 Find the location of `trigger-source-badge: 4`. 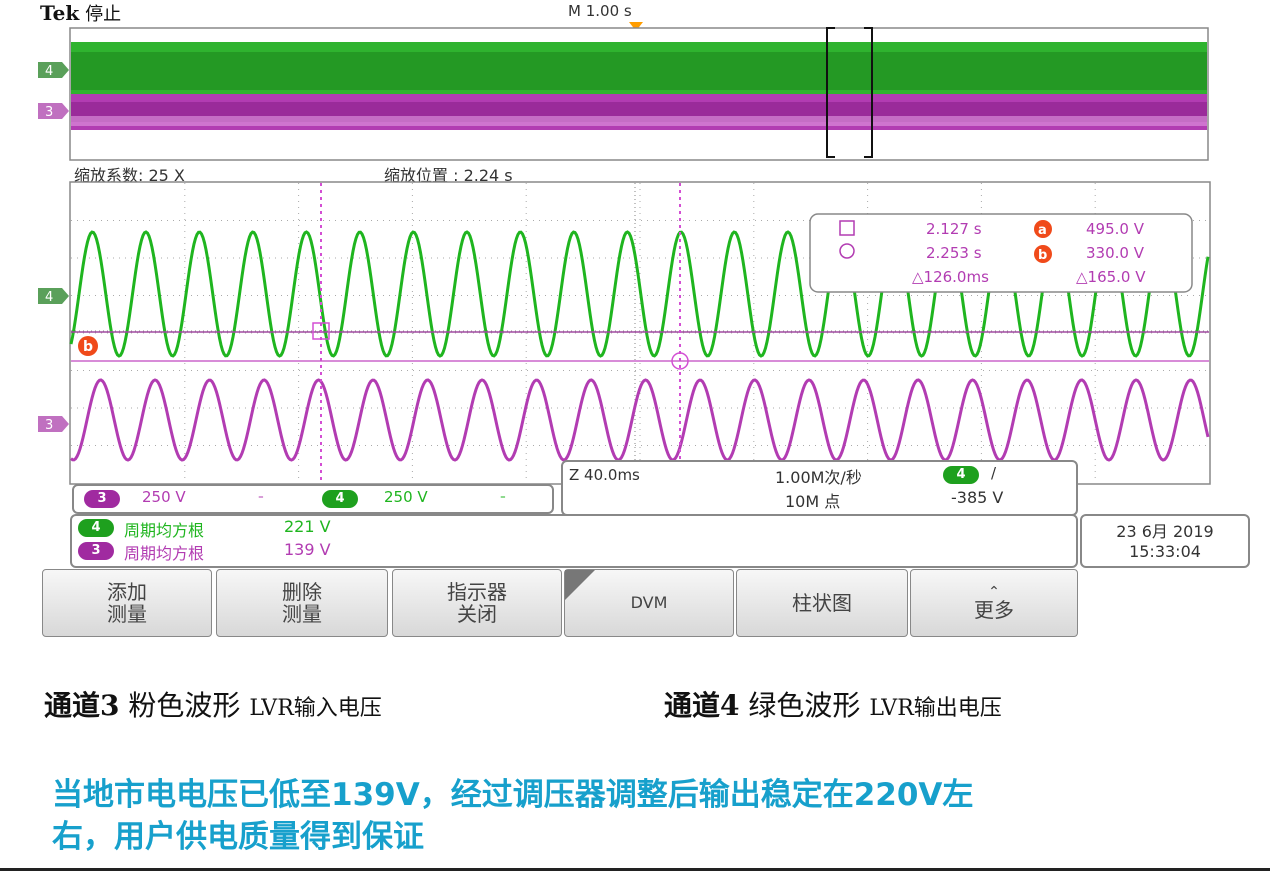

trigger-source-badge: 4 is located at coordinates (961, 475).